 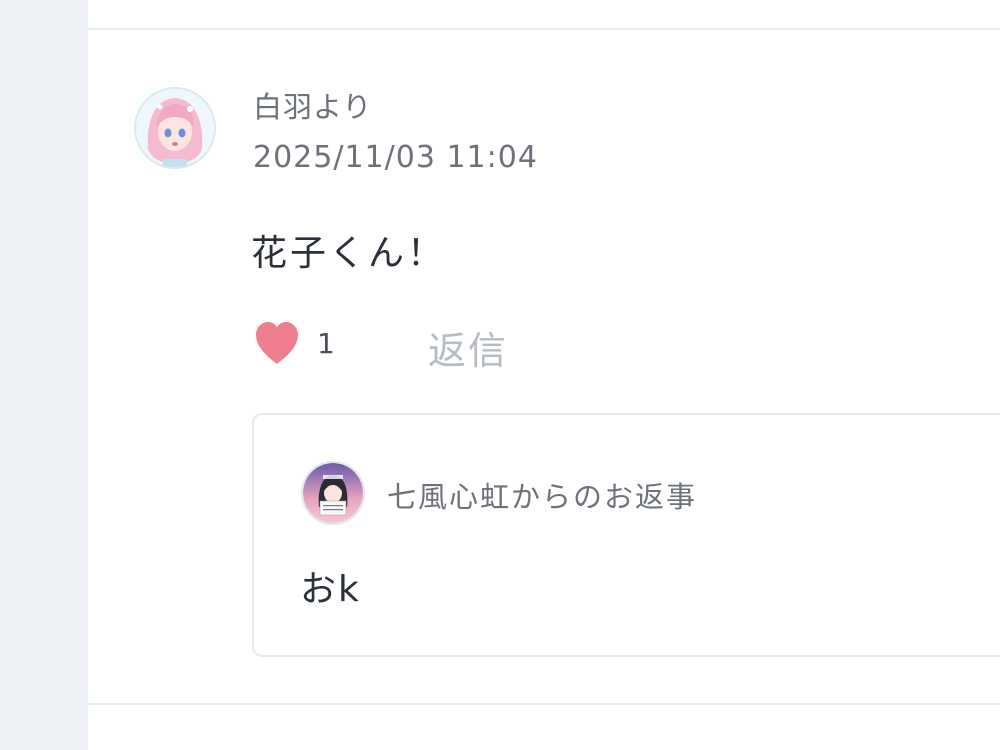 What do you see at coordinates (395, 157) in the screenshot?
I see `comment-timestamp: 2025/11/03 11:04` at bounding box center [395, 157].